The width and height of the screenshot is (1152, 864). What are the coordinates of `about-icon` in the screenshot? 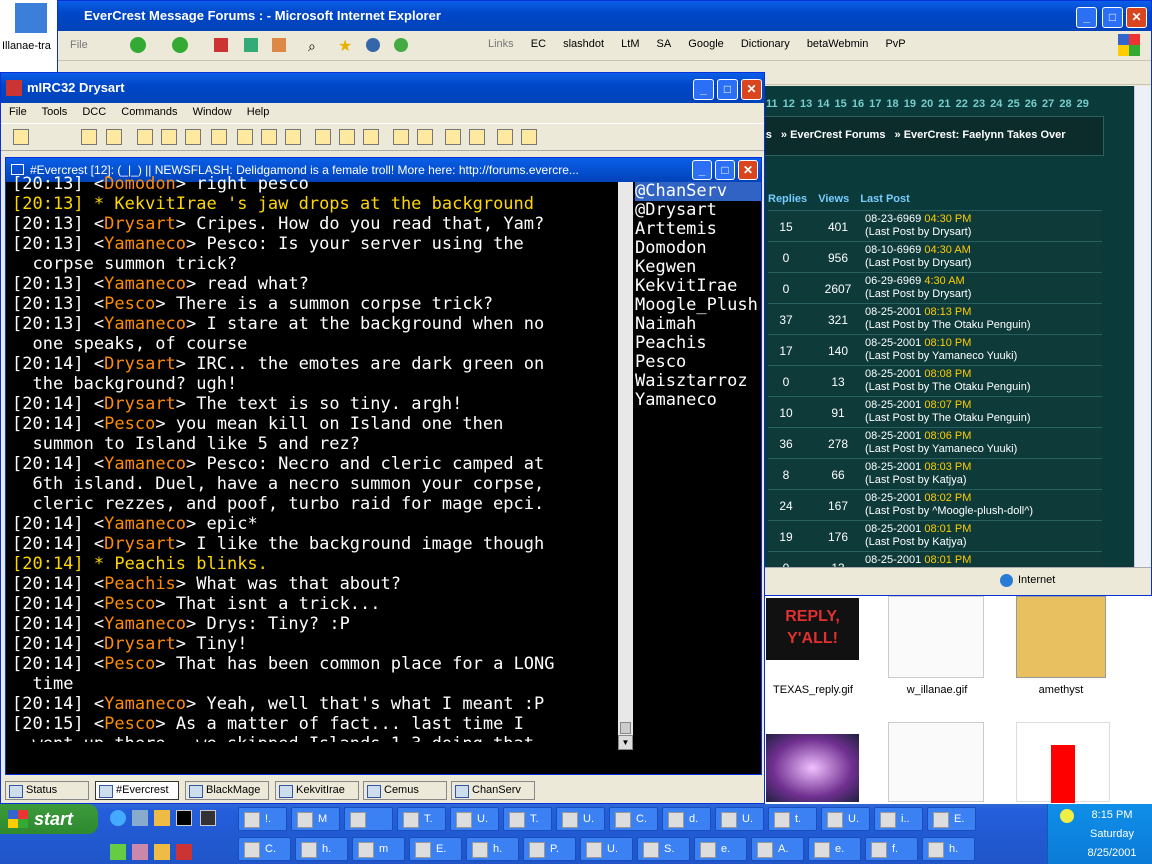 It's located at (529, 137).